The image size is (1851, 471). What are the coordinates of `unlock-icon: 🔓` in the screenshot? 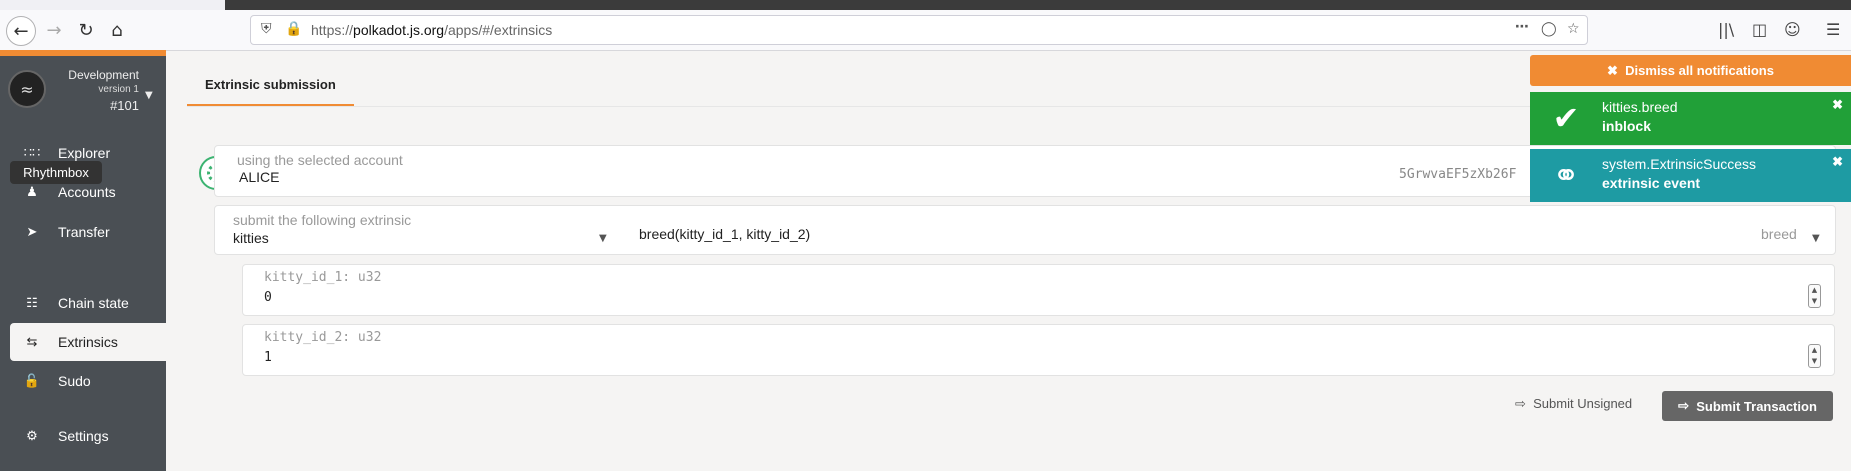 It's located at (32, 380).